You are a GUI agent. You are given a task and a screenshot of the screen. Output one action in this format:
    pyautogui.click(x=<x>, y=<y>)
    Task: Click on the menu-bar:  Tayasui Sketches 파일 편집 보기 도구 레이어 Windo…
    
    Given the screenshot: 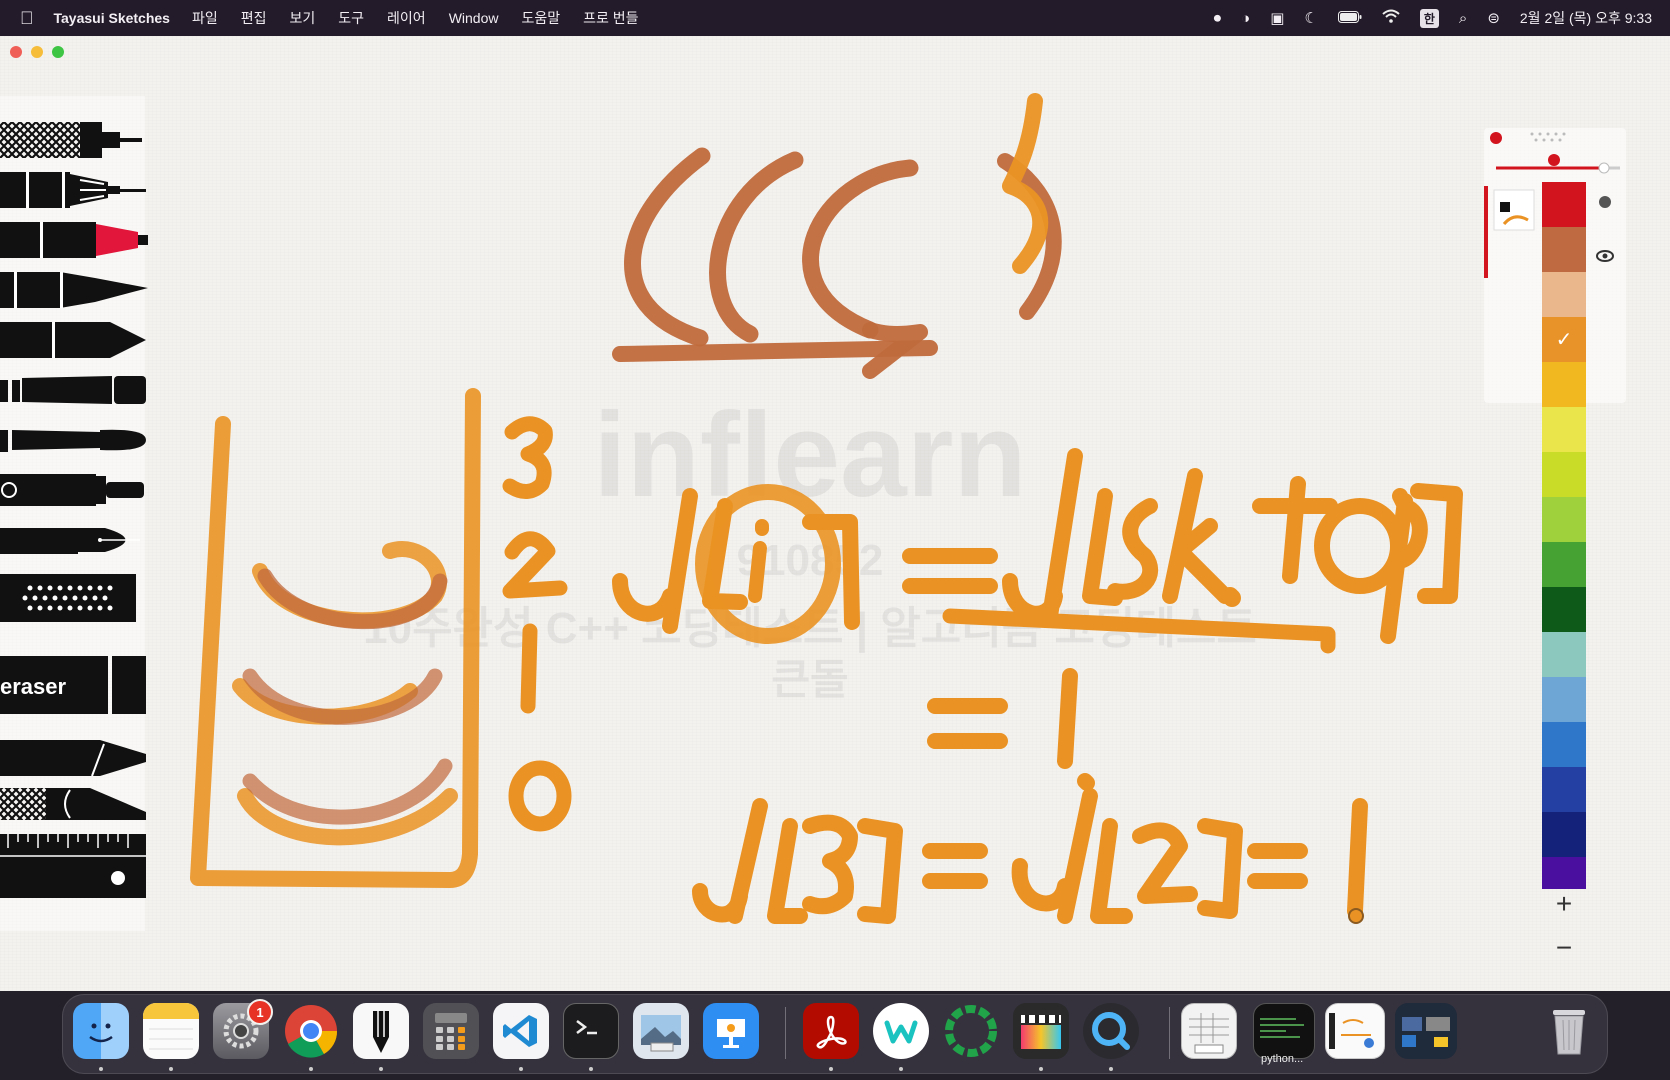 What is the action you would take?
    pyautogui.click(x=835, y=18)
    